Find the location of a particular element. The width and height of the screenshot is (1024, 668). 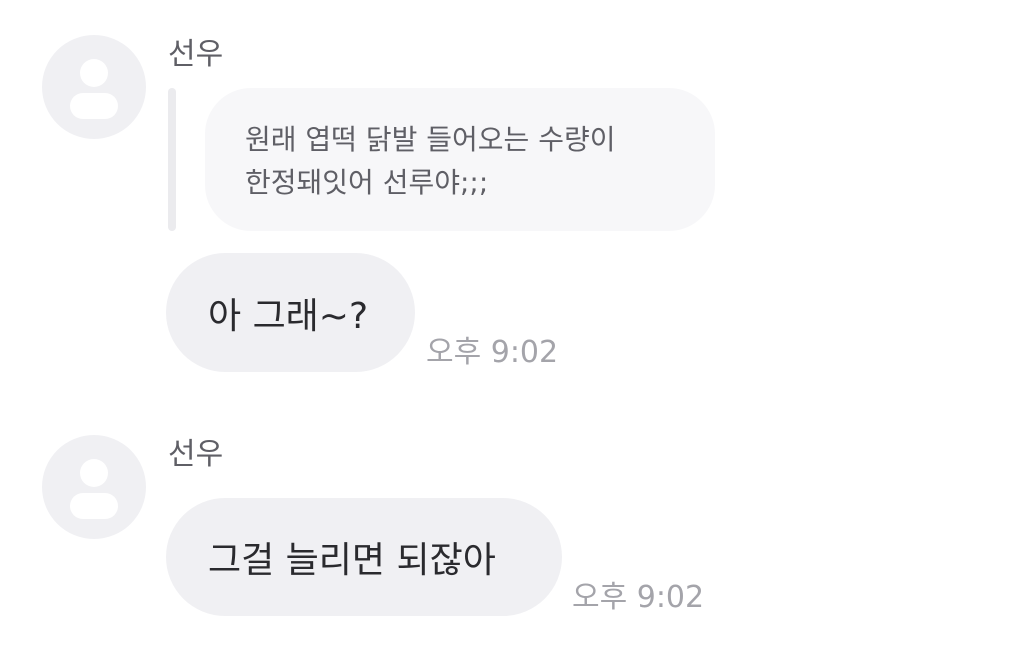

message-bubble: 그걸 늘리면 되잖아 is located at coordinates (364, 557).